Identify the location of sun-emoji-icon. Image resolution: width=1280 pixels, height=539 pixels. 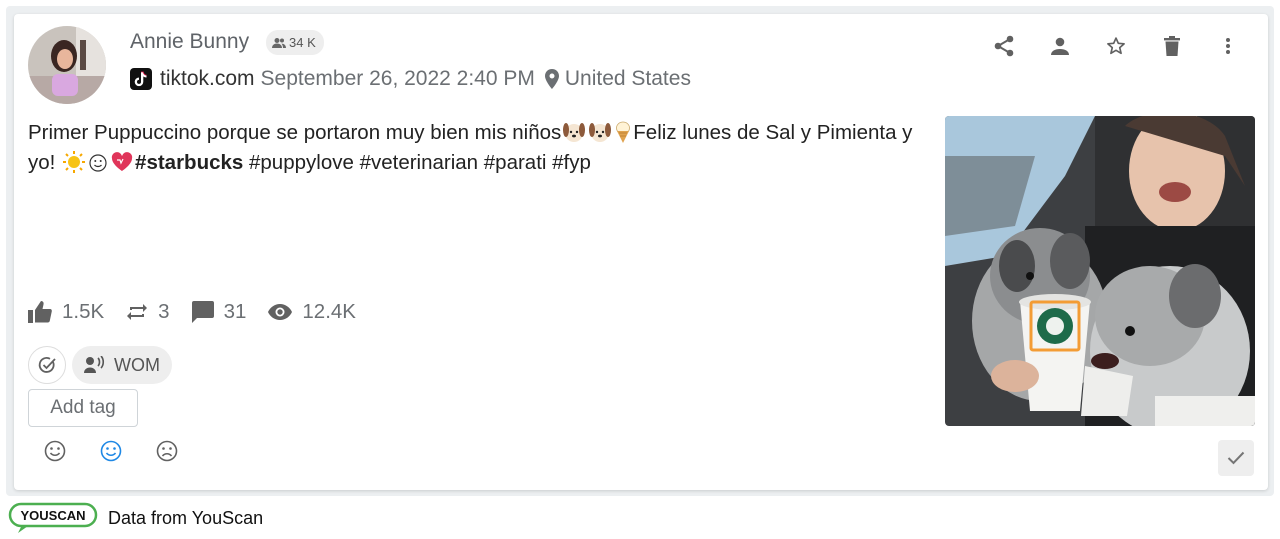
(74, 162).